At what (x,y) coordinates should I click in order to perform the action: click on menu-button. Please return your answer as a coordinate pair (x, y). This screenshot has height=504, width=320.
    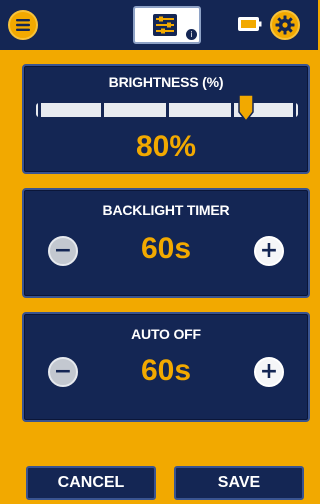
    Looking at the image, I should click on (23, 25).